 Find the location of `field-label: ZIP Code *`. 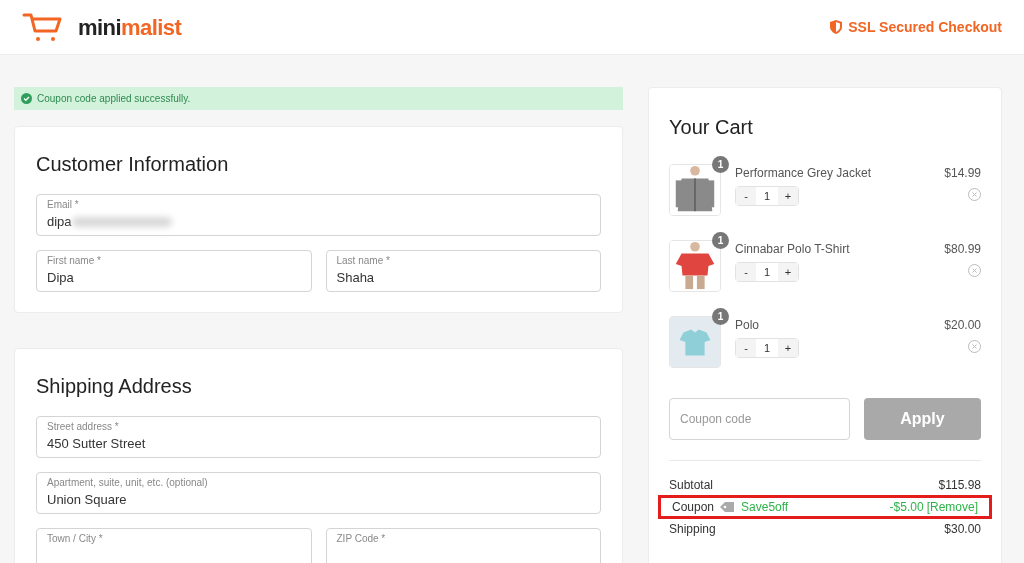

field-label: ZIP Code * is located at coordinates (361, 539).